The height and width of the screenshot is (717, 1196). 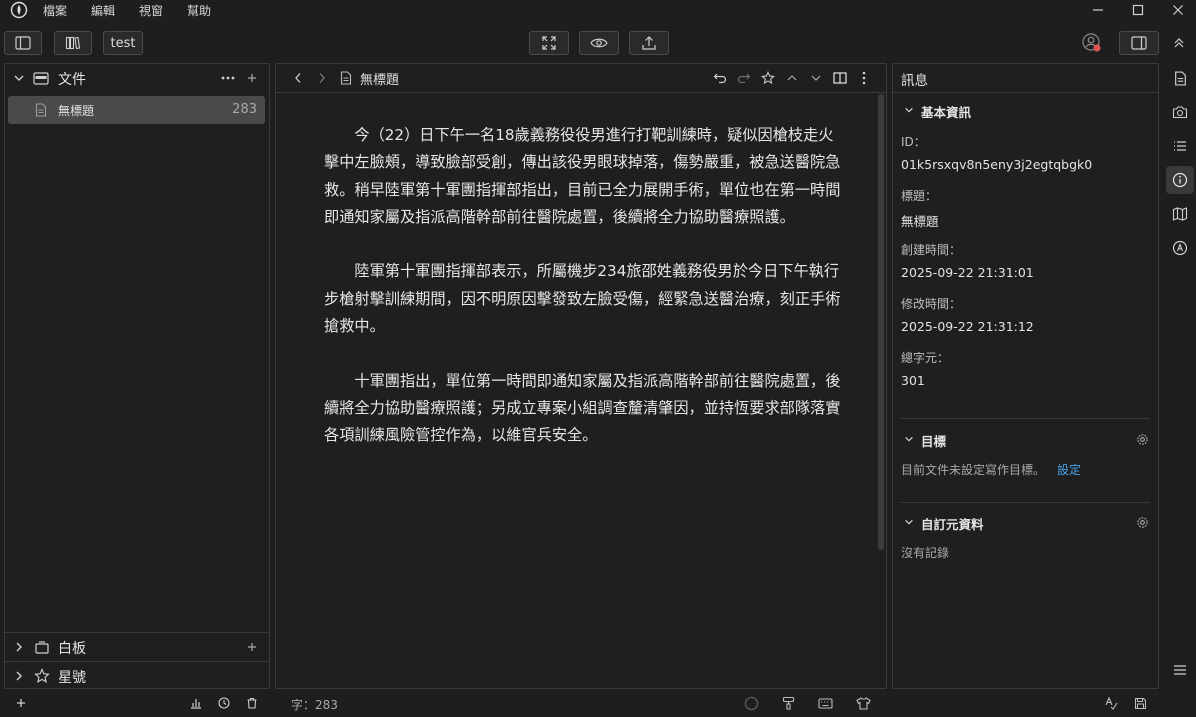 What do you see at coordinates (199, 10) in the screenshot?
I see `menu-help: 幫助` at bounding box center [199, 10].